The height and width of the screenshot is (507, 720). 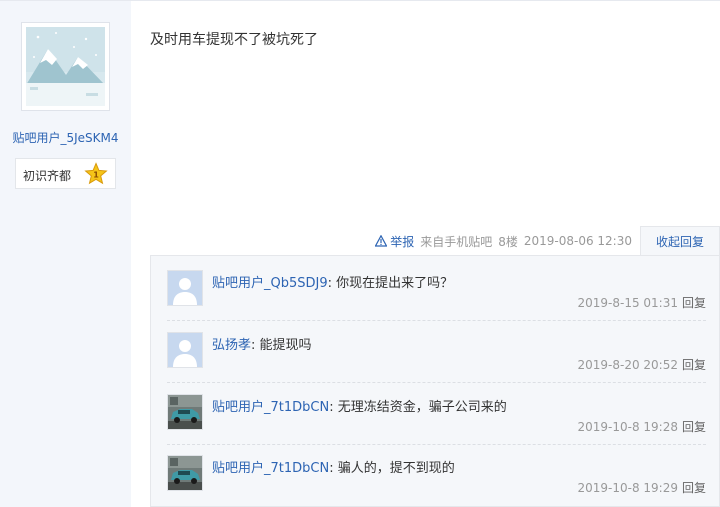 I want to click on level-name: 初识齐都, so click(x=47, y=176).